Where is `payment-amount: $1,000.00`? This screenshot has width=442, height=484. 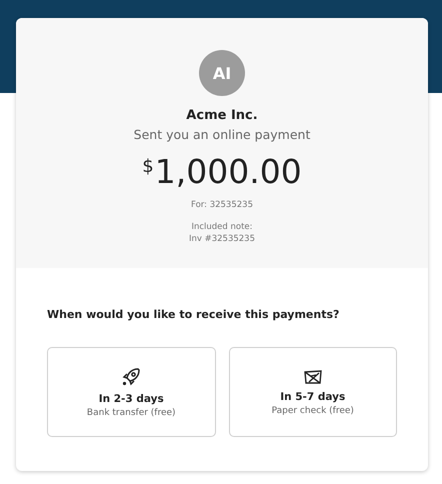 payment-amount: $1,000.00 is located at coordinates (222, 171).